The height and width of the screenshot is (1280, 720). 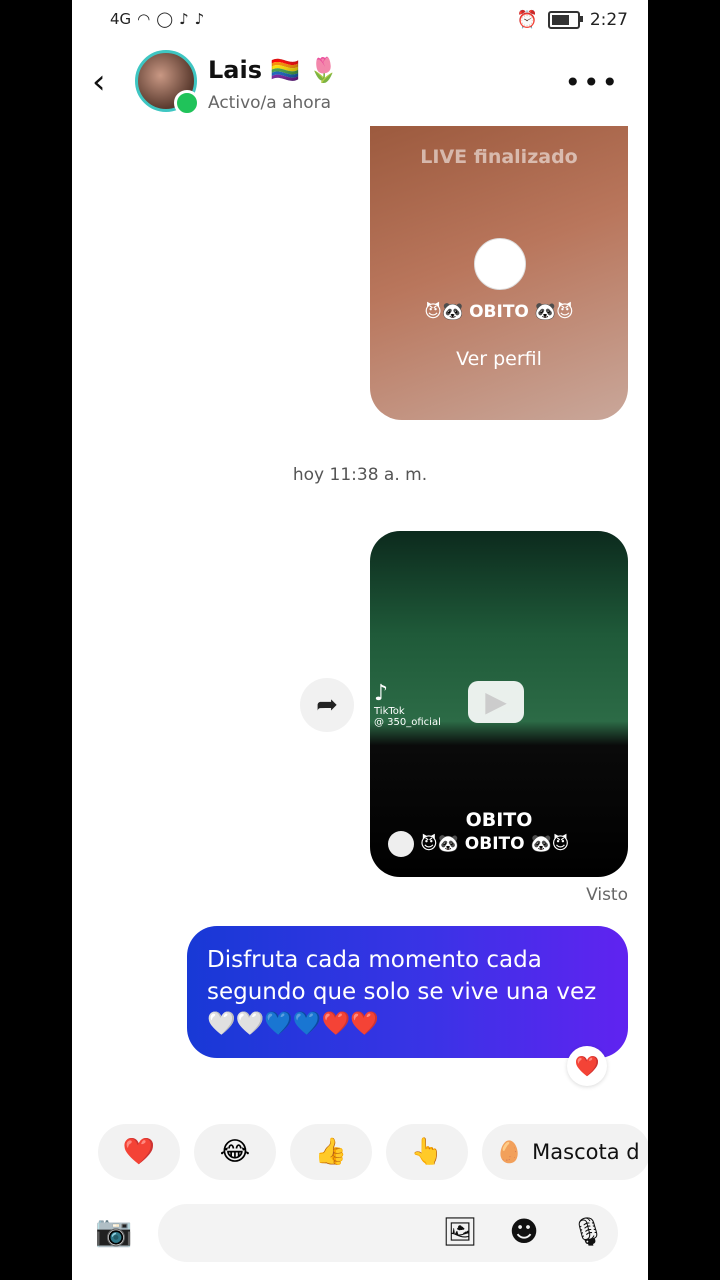 I want to click on video-caption: OBITO, so click(x=499, y=820).